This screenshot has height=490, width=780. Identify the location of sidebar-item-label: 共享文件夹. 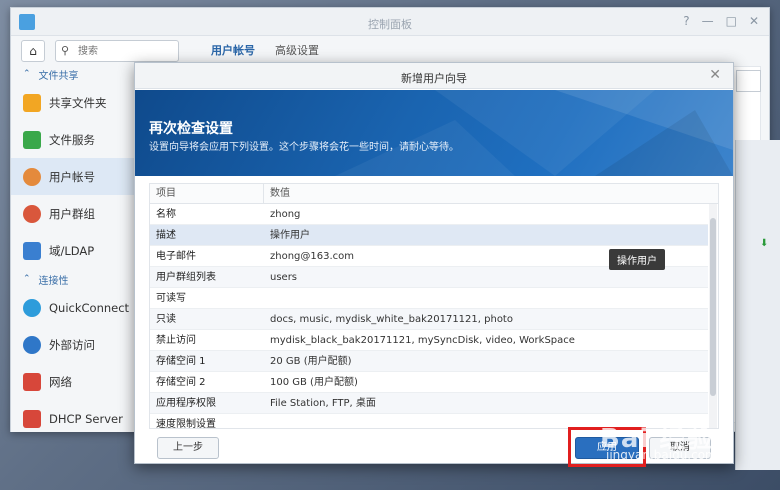
(78, 102).